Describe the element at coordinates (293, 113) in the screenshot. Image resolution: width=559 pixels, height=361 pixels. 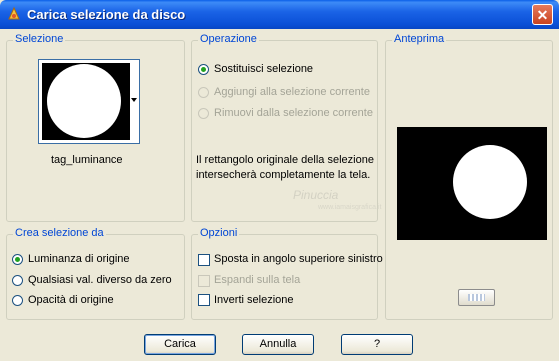
I see `radio-rimuovi-label: Rimuovi dalla selezione corrente` at that location.